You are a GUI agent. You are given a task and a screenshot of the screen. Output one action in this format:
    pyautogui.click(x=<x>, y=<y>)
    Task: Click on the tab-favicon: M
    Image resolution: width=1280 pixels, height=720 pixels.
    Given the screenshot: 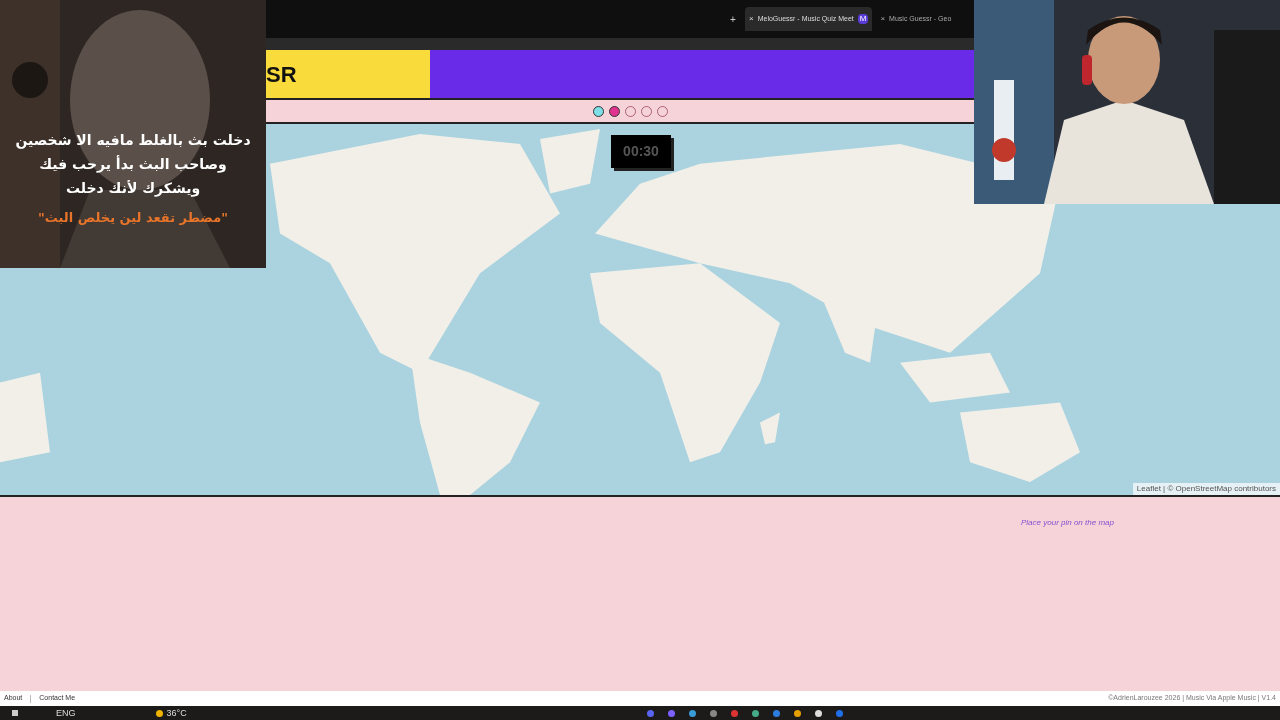 What is the action you would take?
    pyautogui.click(x=863, y=19)
    